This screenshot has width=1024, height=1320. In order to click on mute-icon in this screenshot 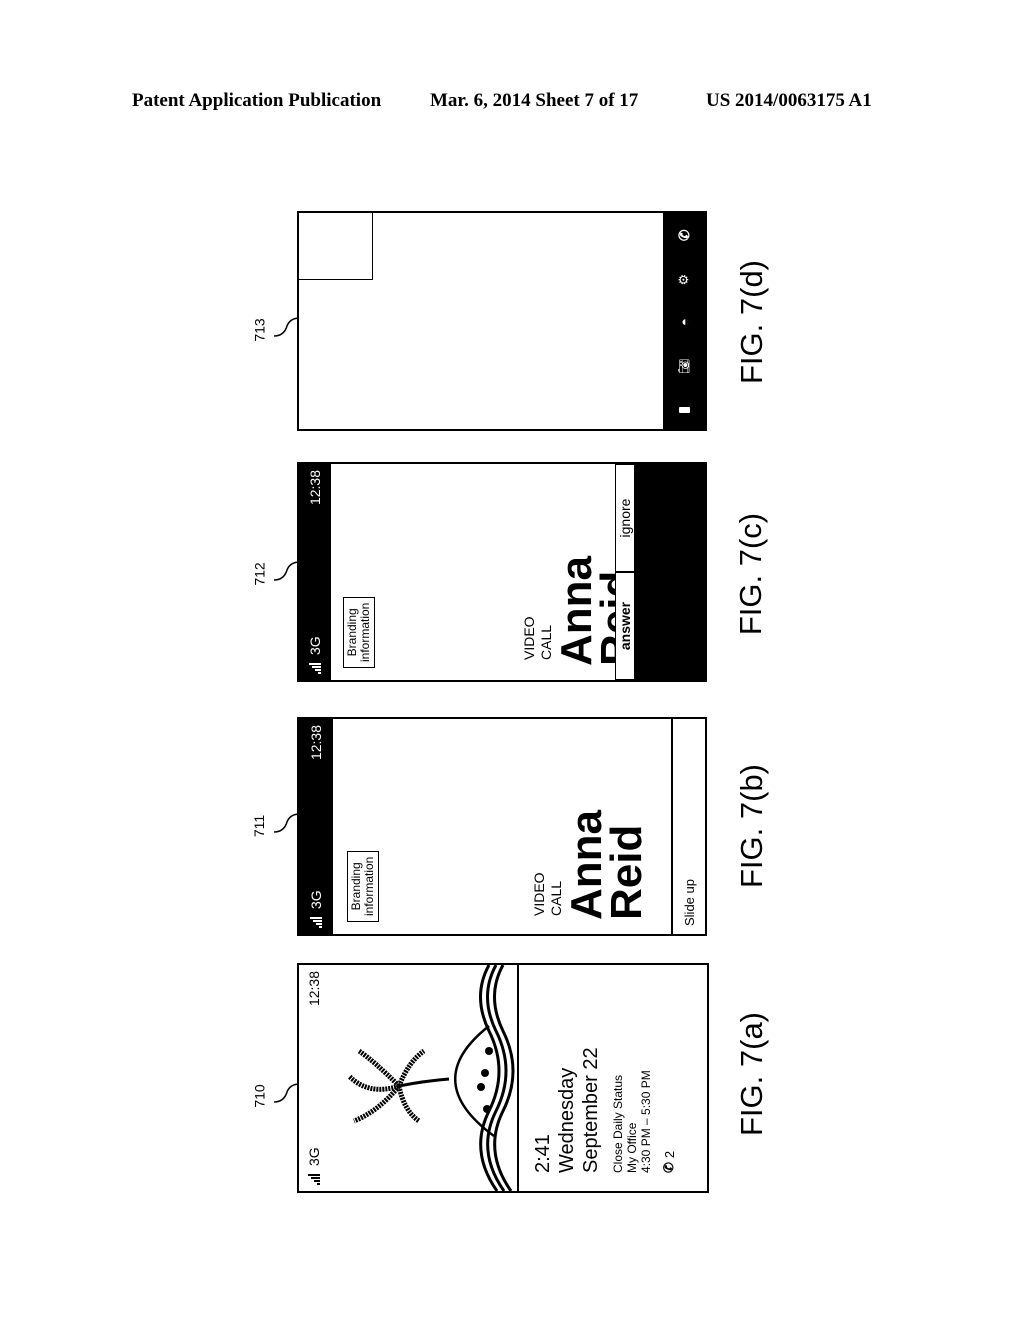, I will do `click(684, 409)`.